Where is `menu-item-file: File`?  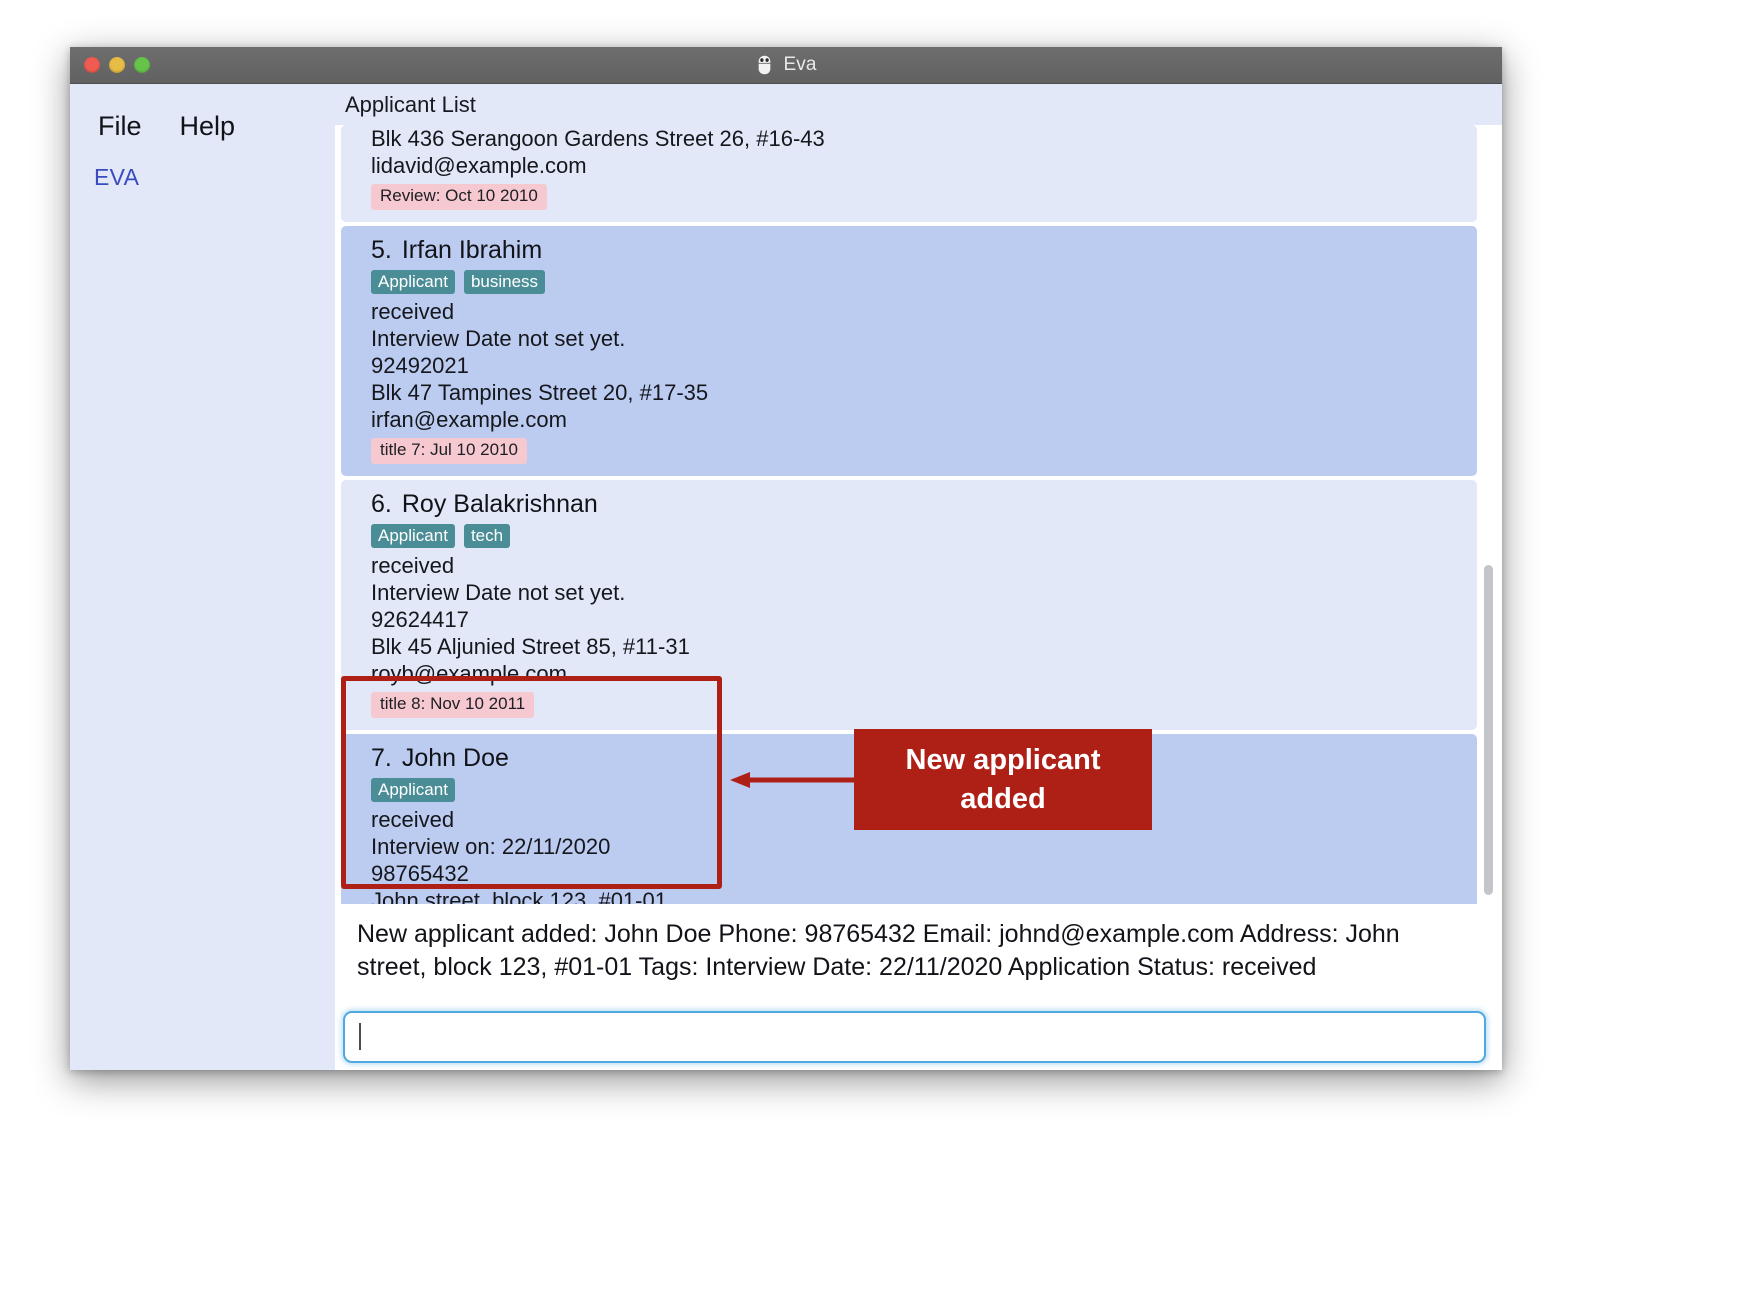 menu-item-file: File is located at coordinates (120, 126).